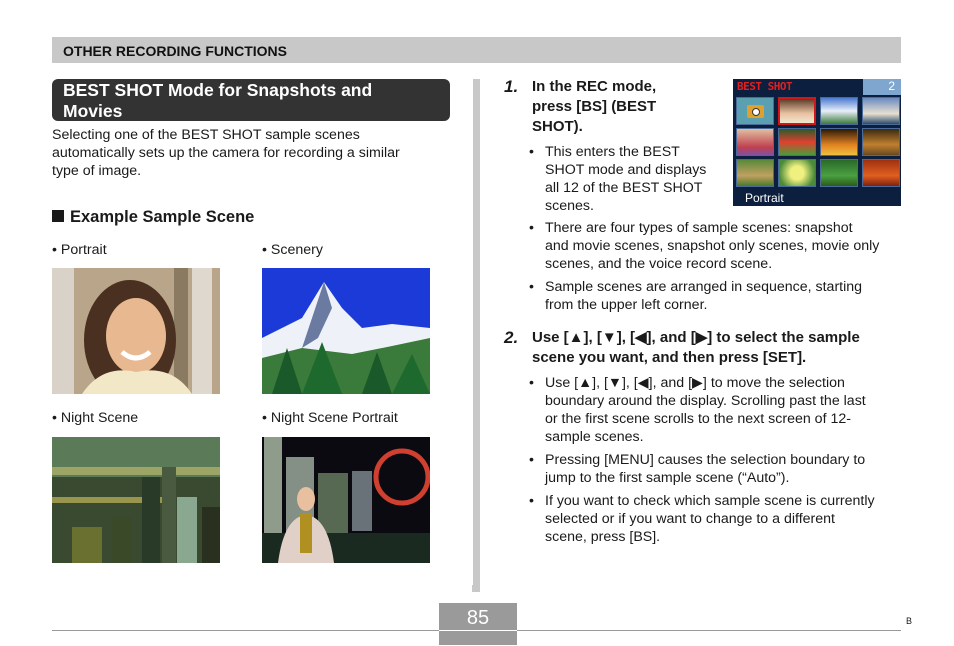  Describe the element at coordinates (162, 217) in the screenshot. I see `example-heading-text: Example Sample Scene` at that location.